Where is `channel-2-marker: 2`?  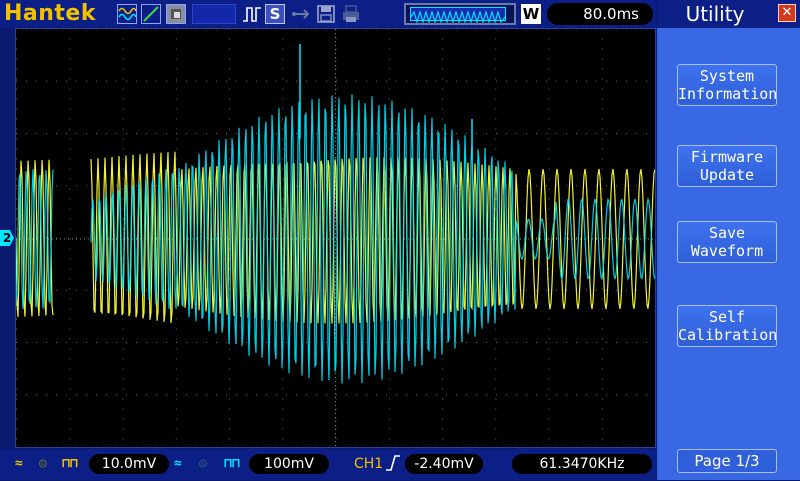
channel-2-marker: 2 is located at coordinates (7, 238).